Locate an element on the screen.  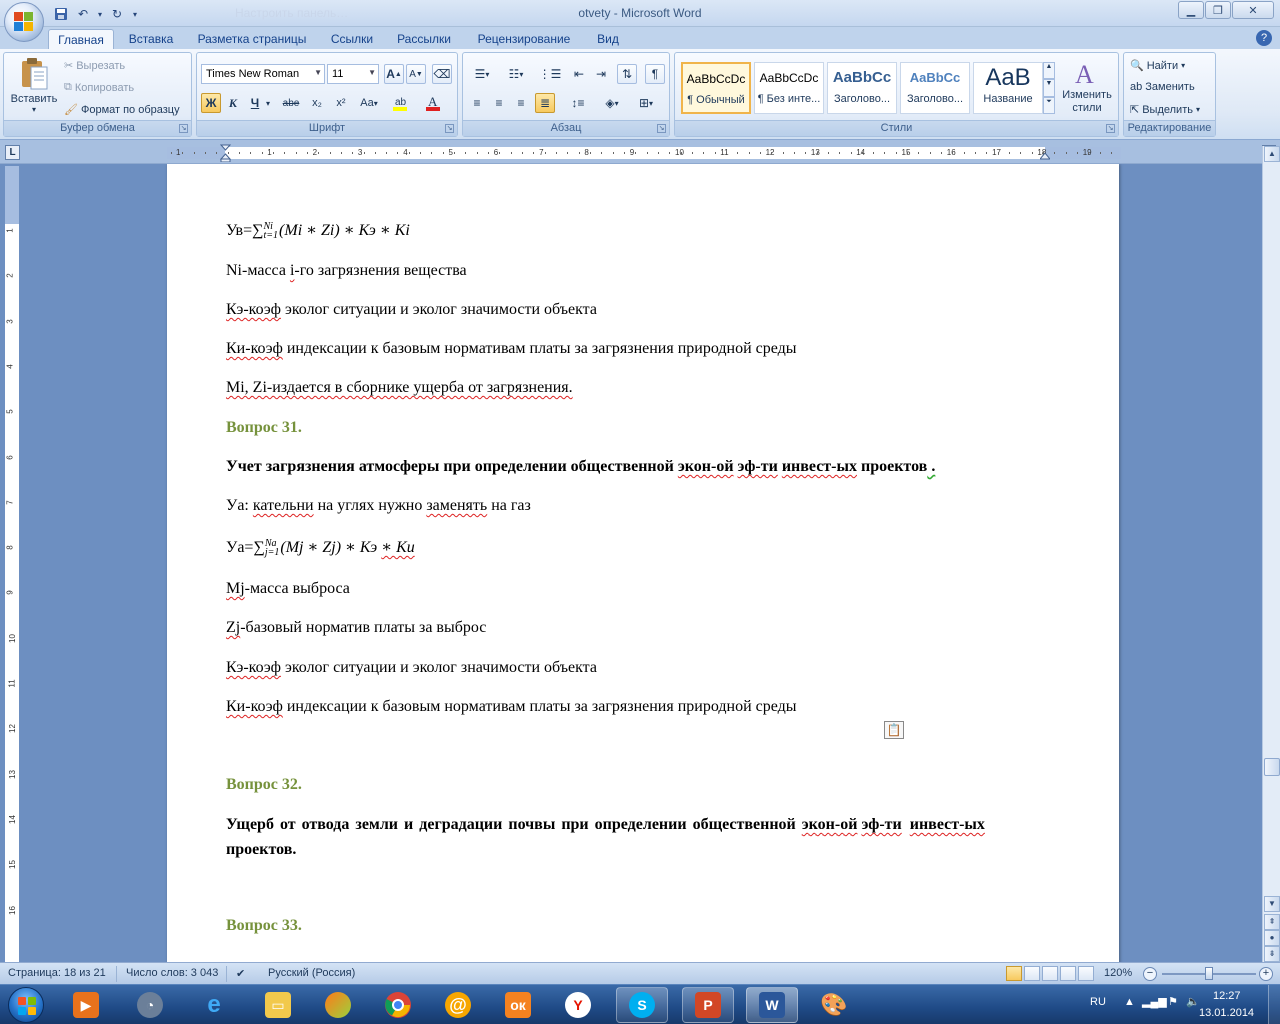
font-size-select: 11 ▼ is located at coordinates (353, 74).